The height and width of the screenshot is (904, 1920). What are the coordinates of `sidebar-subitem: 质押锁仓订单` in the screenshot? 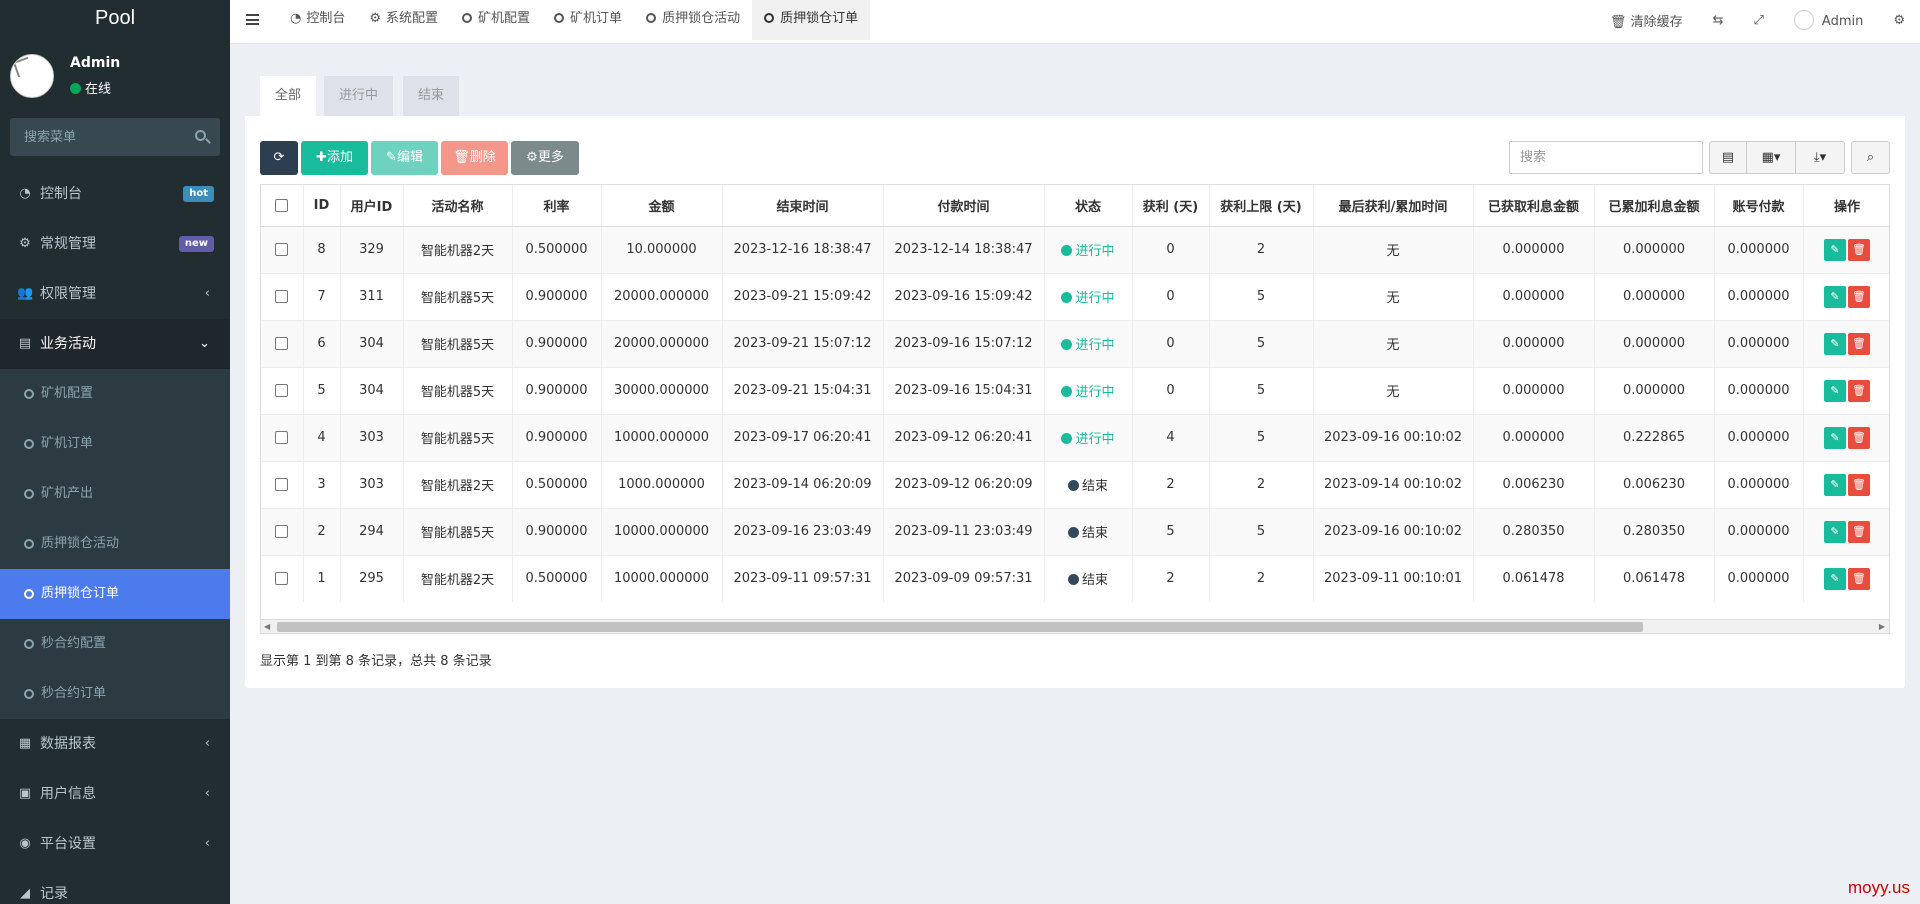 It's located at (115, 594).